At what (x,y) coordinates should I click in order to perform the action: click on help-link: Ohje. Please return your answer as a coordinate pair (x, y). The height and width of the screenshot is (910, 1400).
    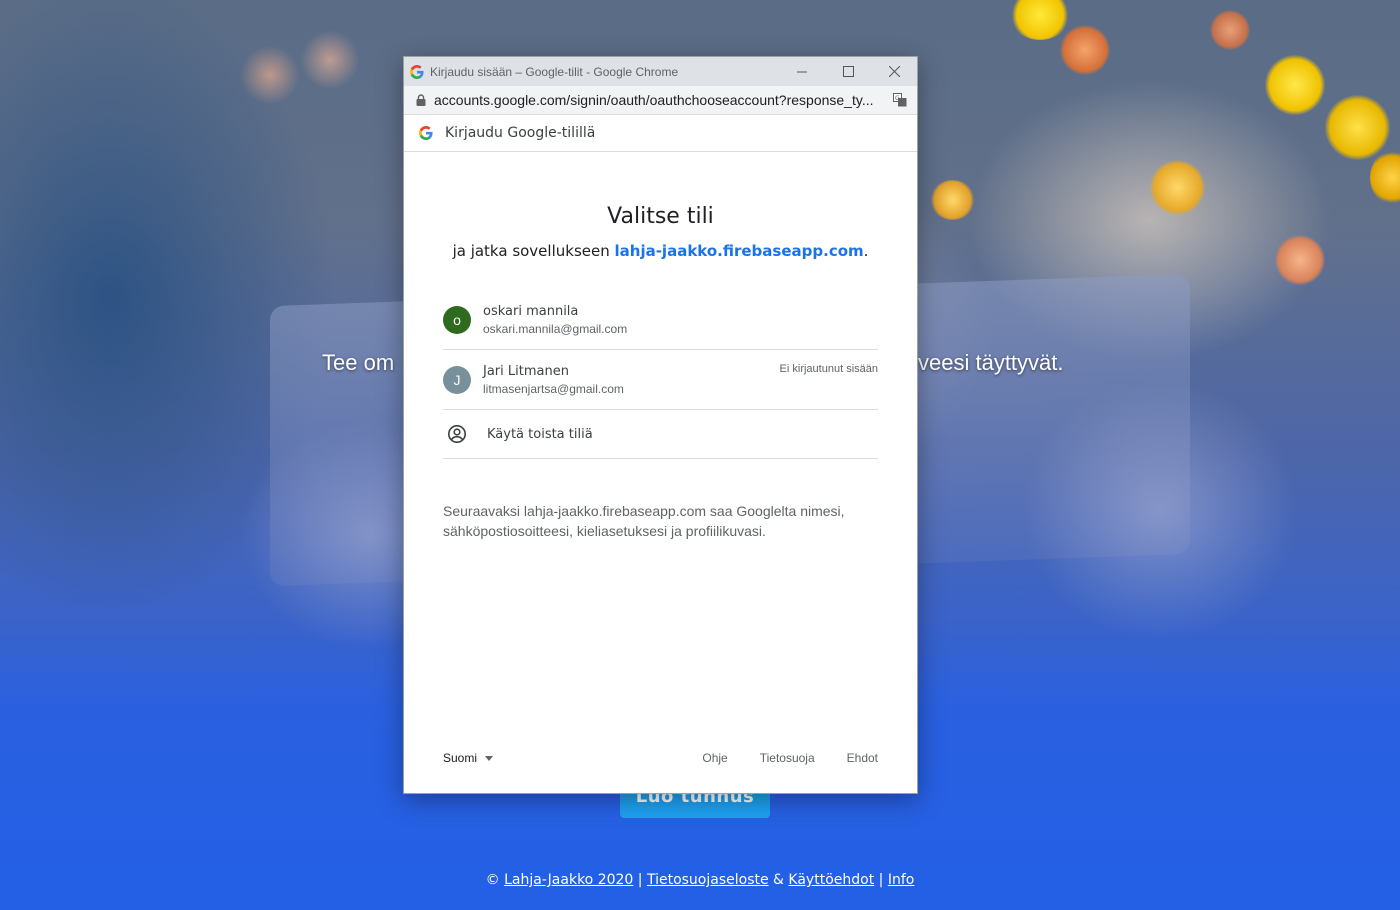
    Looking at the image, I should click on (714, 758).